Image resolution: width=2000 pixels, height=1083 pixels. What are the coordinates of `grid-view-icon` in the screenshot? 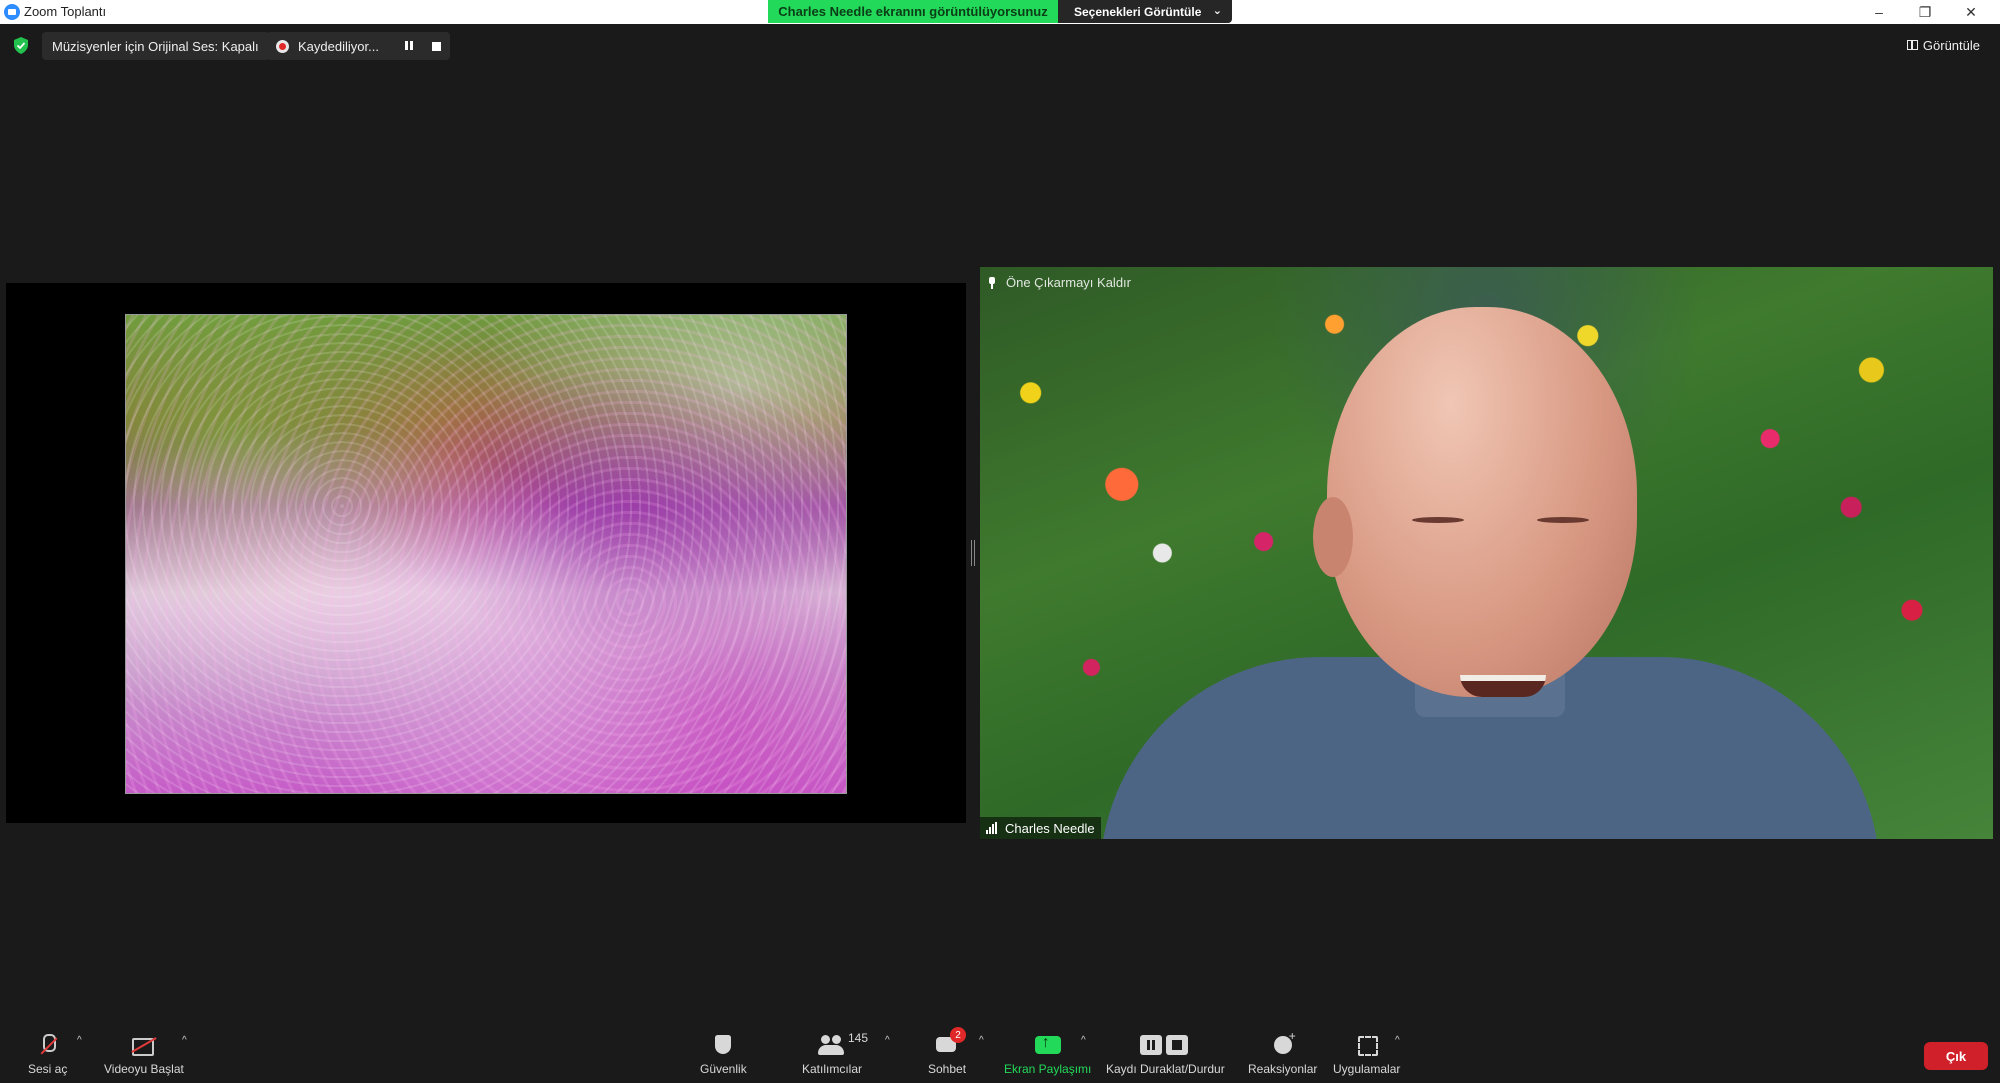 It's located at (1912, 45).